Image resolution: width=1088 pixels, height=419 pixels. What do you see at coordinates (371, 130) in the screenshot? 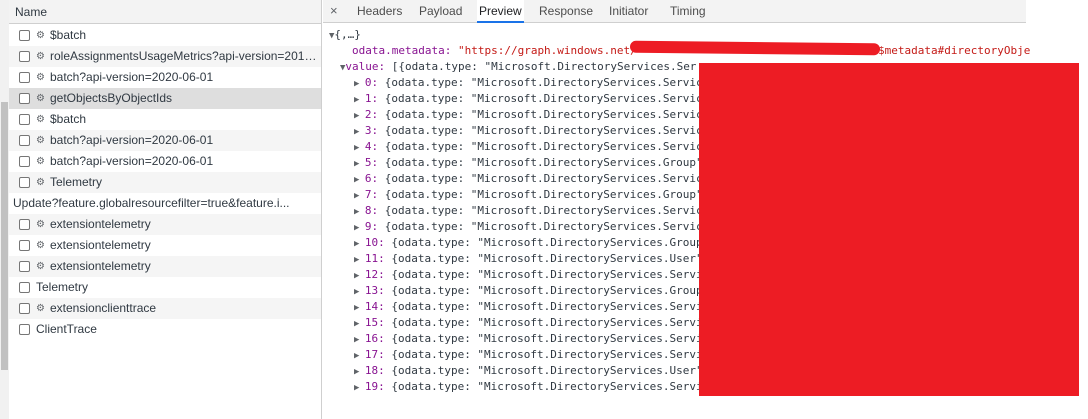
I see `item-index: 3:` at bounding box center [371, 130].